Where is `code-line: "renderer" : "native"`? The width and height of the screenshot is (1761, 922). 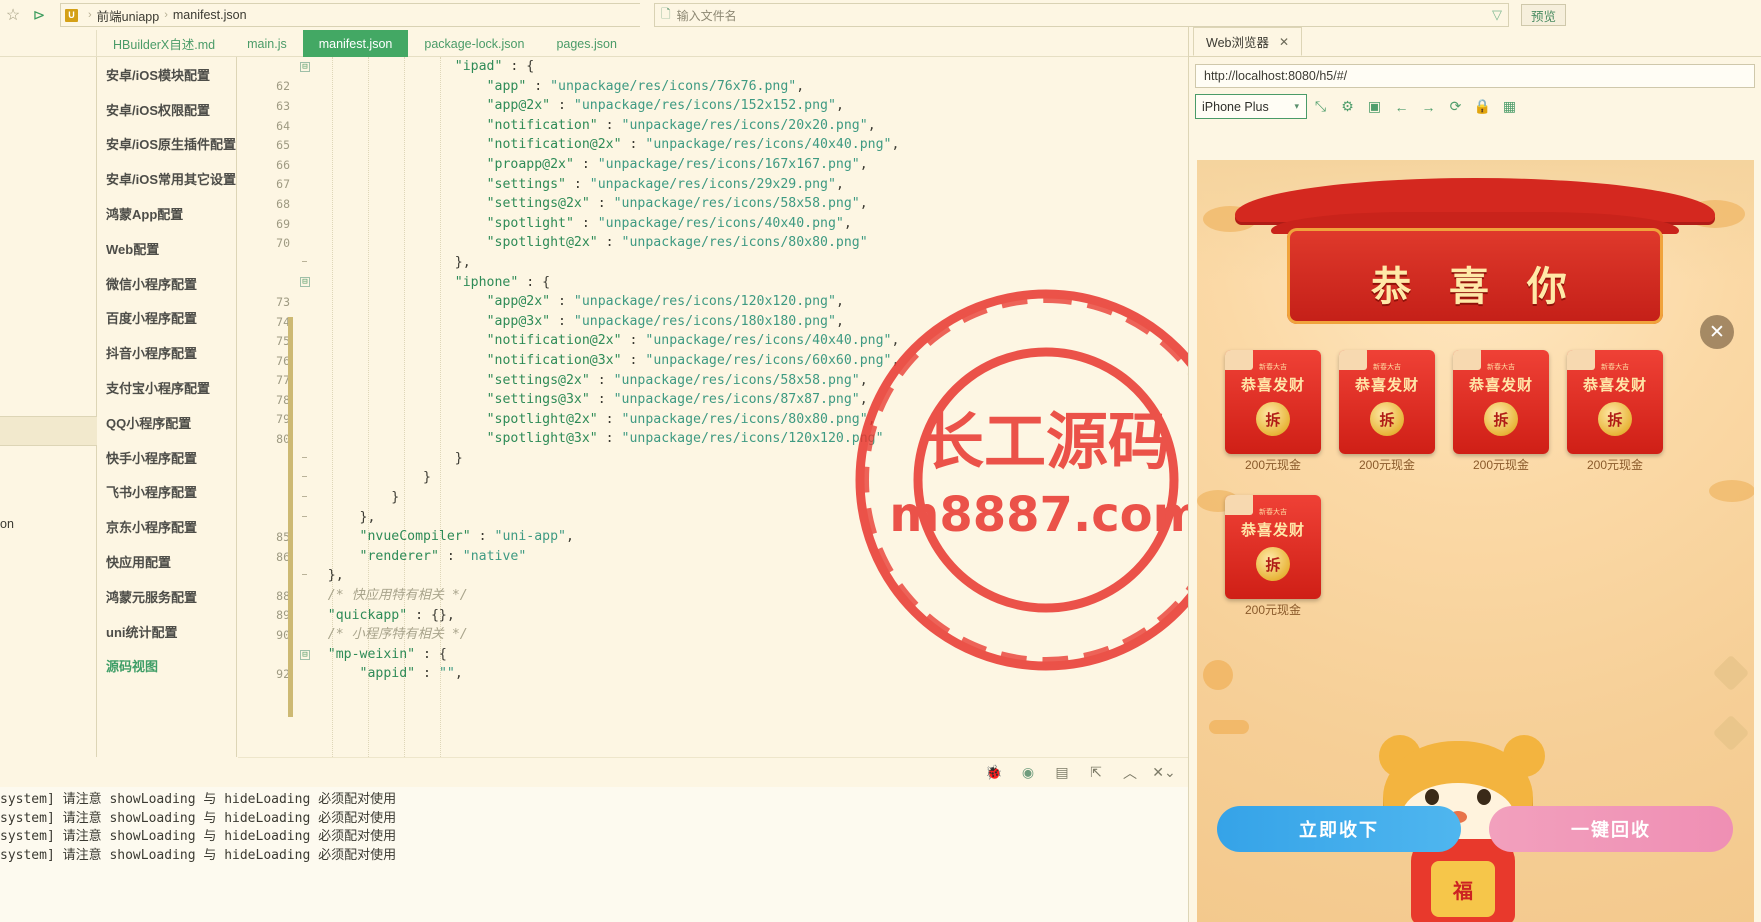
code-line: "renderer" : "native" is located at coordinates (742, 557).